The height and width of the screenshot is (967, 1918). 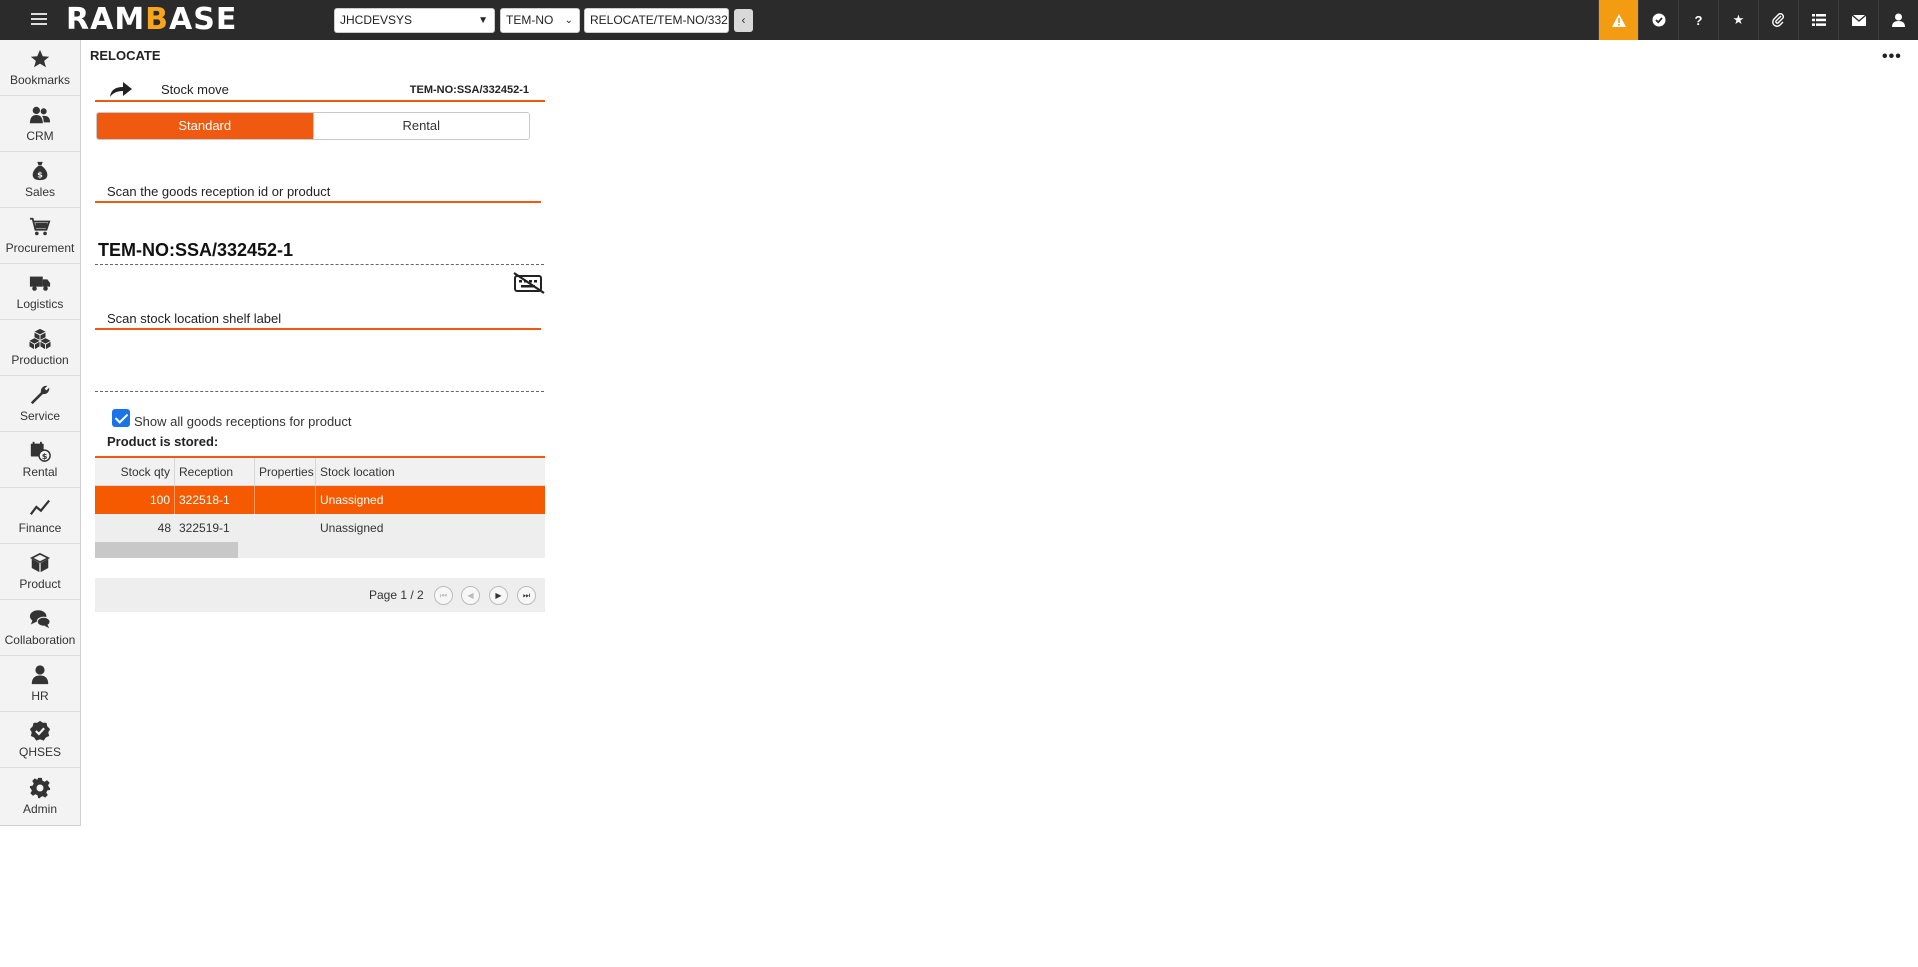 I want to click on col-header-stock-location: Stock location, so click(x=430, y=471).